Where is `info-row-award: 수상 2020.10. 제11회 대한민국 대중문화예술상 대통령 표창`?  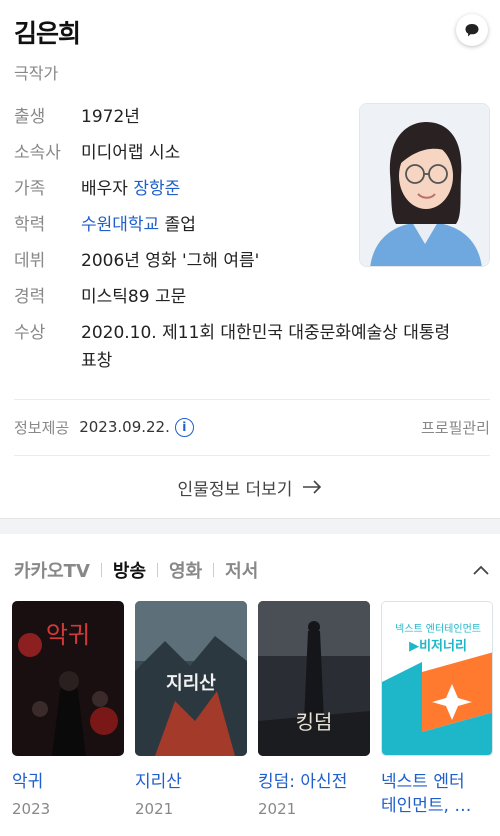
info-row-award: 수상 2020.10. 제11회 대한민국 대중문화예술상 대통령 표창 is located at coordinates (232, 347).